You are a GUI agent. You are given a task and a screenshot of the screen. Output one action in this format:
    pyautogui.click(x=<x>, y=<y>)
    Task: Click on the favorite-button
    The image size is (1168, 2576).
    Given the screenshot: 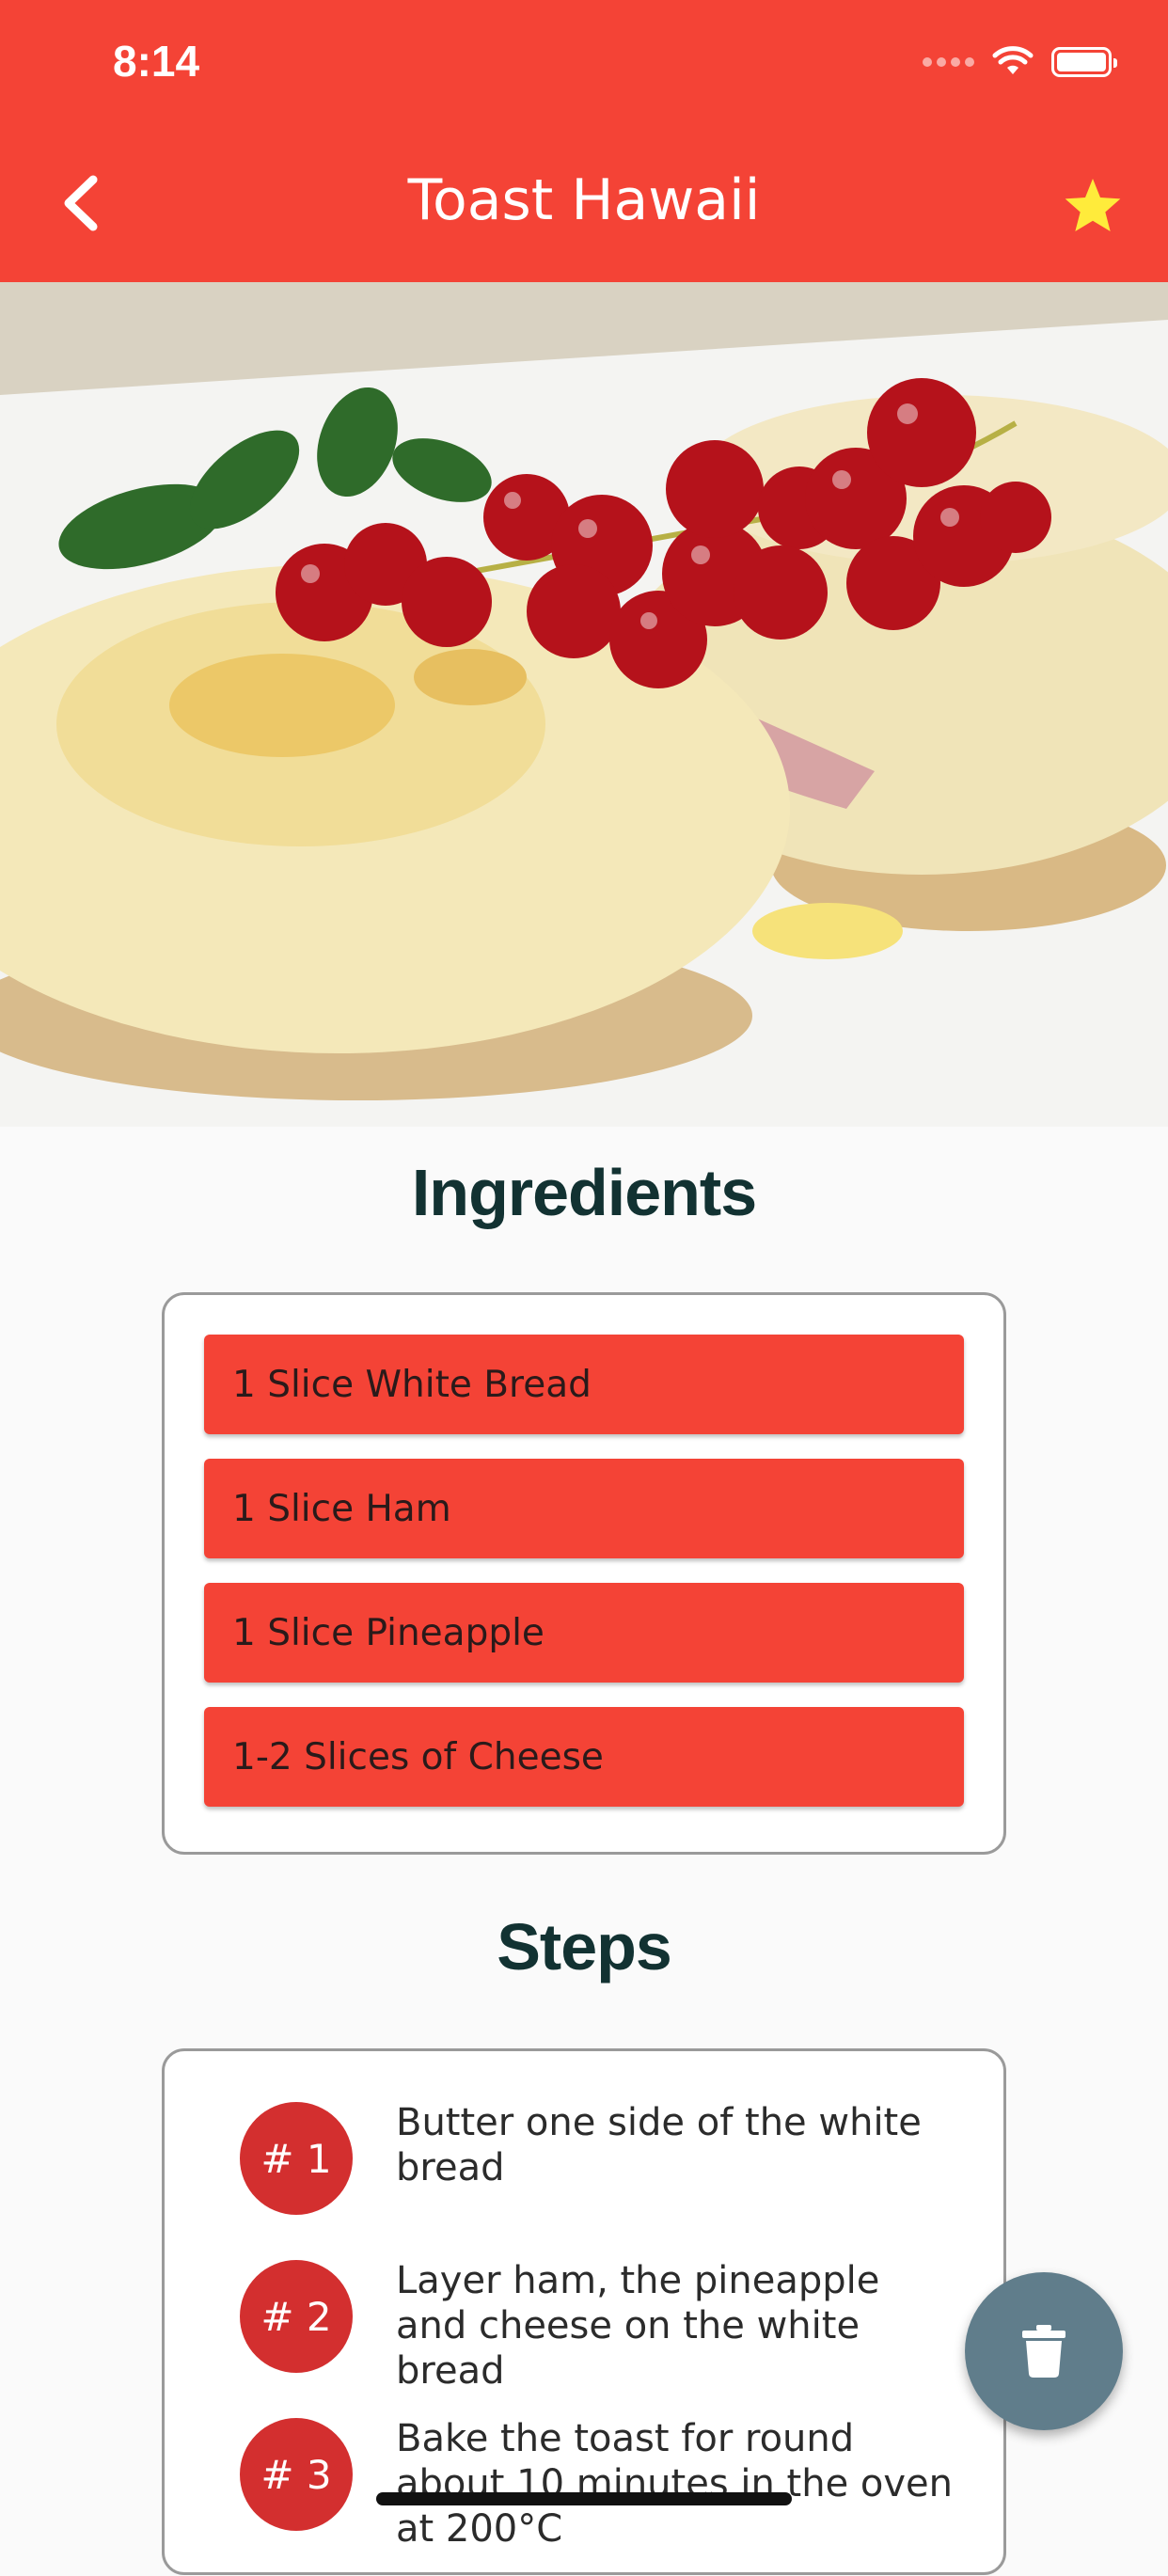 What is the action you would take?
    pyautogui.click(x=1092, y=205)
    